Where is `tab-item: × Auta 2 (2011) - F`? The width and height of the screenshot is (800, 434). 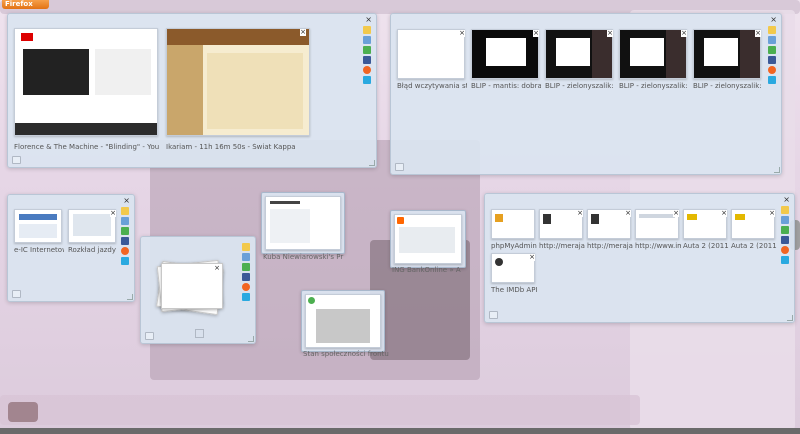
tab-item: × Auta 2 (2011) - F is located at coordinates (754, 230).